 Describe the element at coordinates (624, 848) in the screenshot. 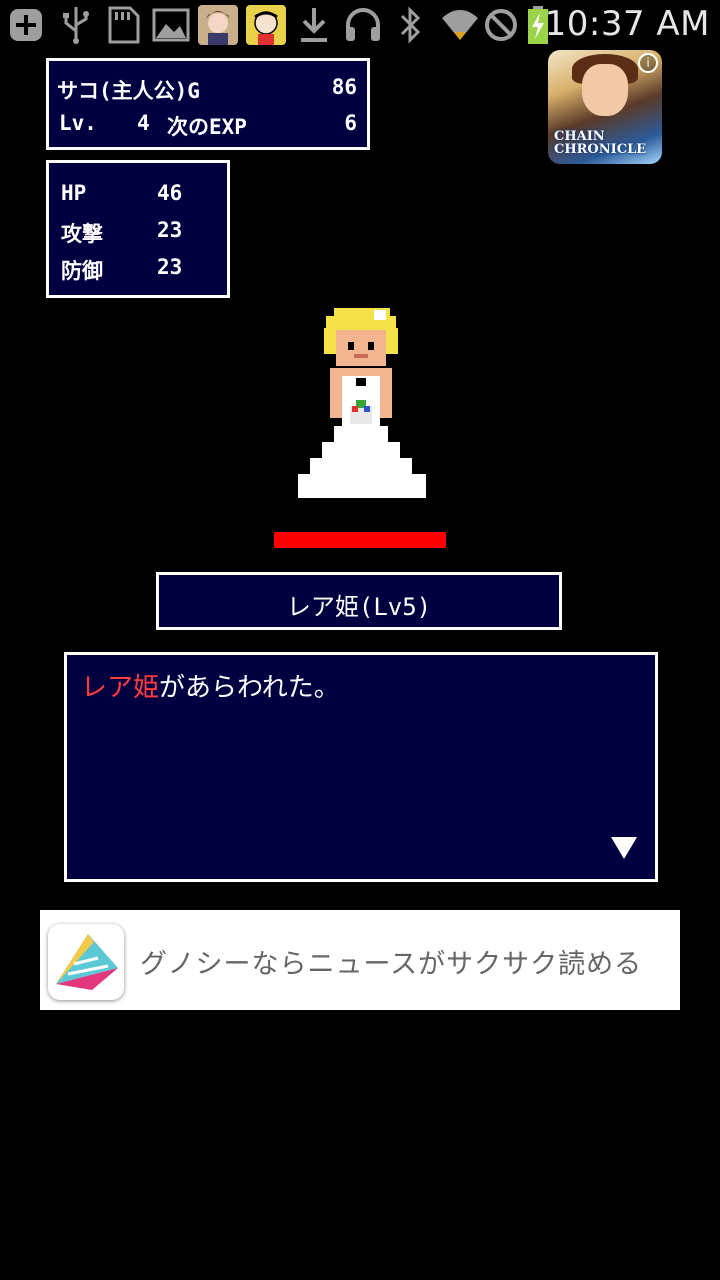

I see `continue-arrow-icon` at that location.